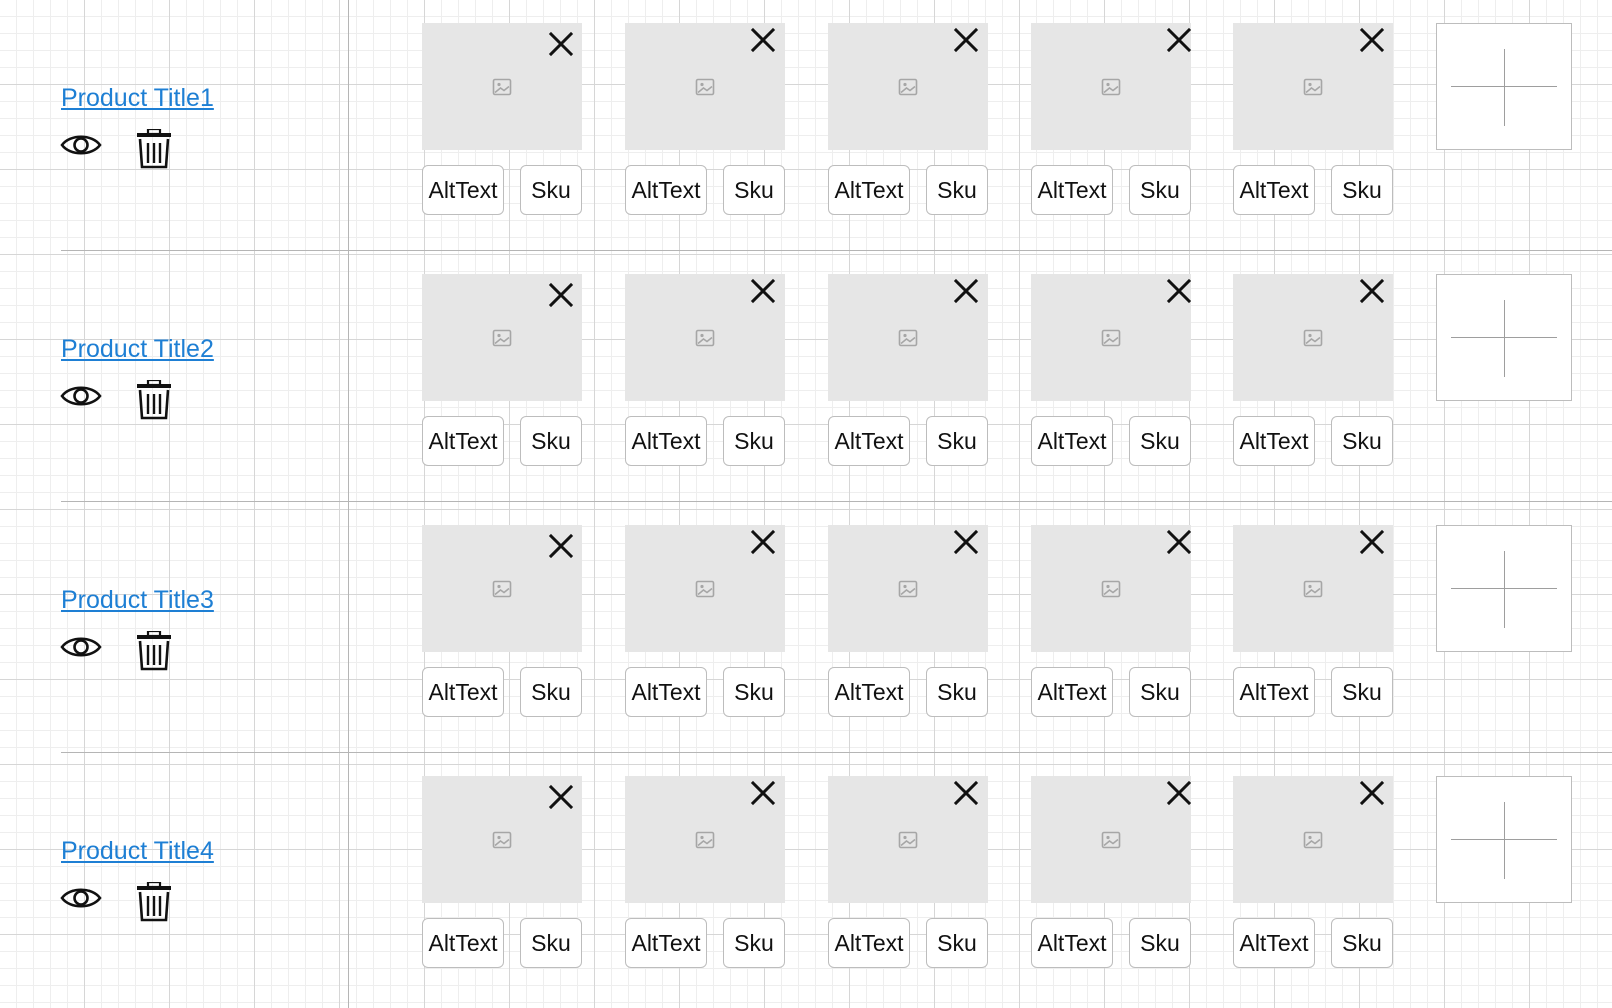 The height and width of the screenshot is (1008, 1612). I want to click on product-title-link: Product Title4, so click(137, 851).